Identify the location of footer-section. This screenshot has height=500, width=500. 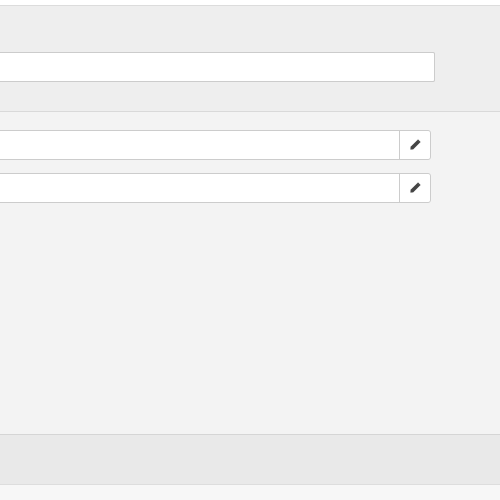
(250, 459).